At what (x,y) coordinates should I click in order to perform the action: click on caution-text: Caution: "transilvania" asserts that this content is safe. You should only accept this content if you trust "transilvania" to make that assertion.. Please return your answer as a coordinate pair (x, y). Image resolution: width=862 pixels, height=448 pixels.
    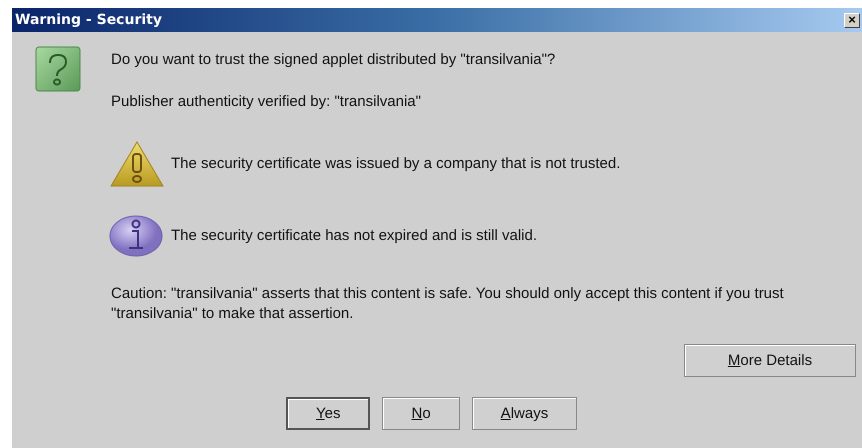
    Looking at the image, I should click on (448, 304).